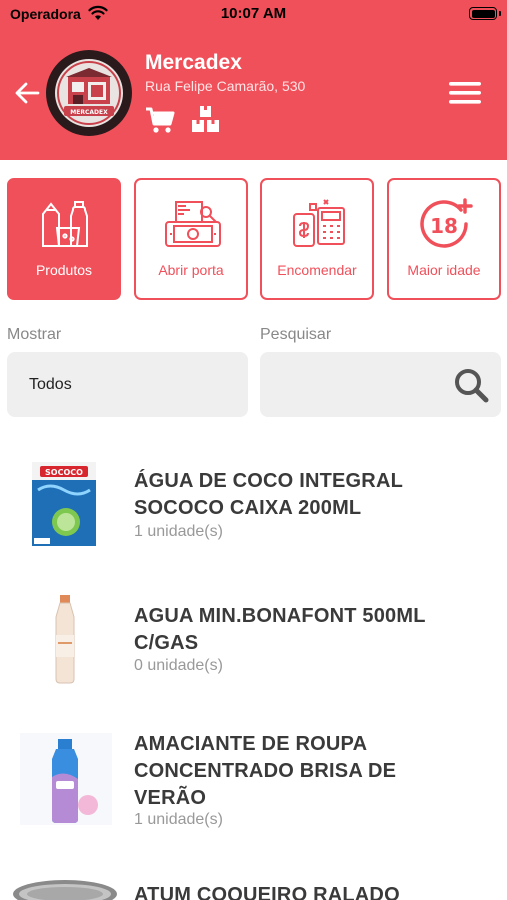  What do you see at coordinates (444, 270) in the screenshot?
I see `tile-label: Maior idade` at bounding box center [444, 270].